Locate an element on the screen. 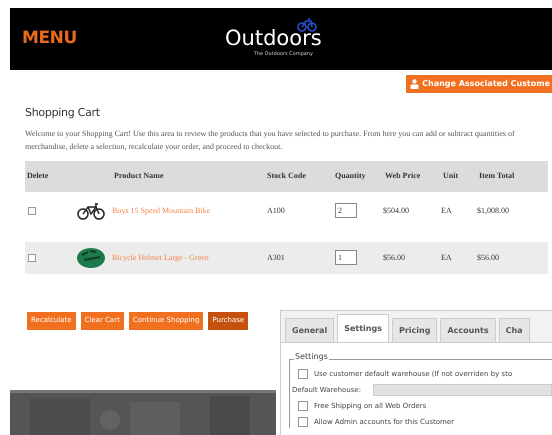 Image resolution: width=552 pixels, height=435 pixels. column-header: Unit is located at coordinates (450, 176).